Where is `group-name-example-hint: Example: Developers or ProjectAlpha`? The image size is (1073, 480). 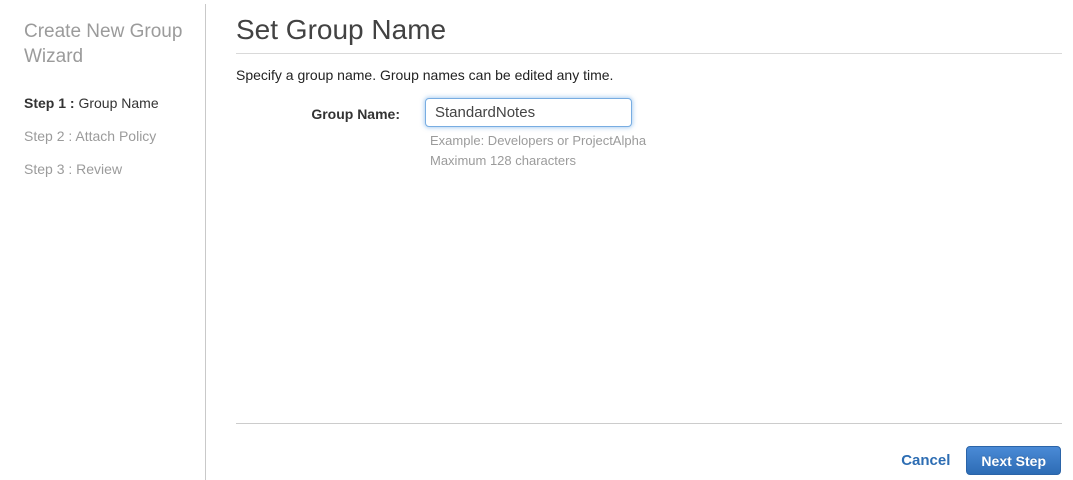 group-name-example-hint: Example: Developers or ProjectAlpha is located at coordinates (538, 140).